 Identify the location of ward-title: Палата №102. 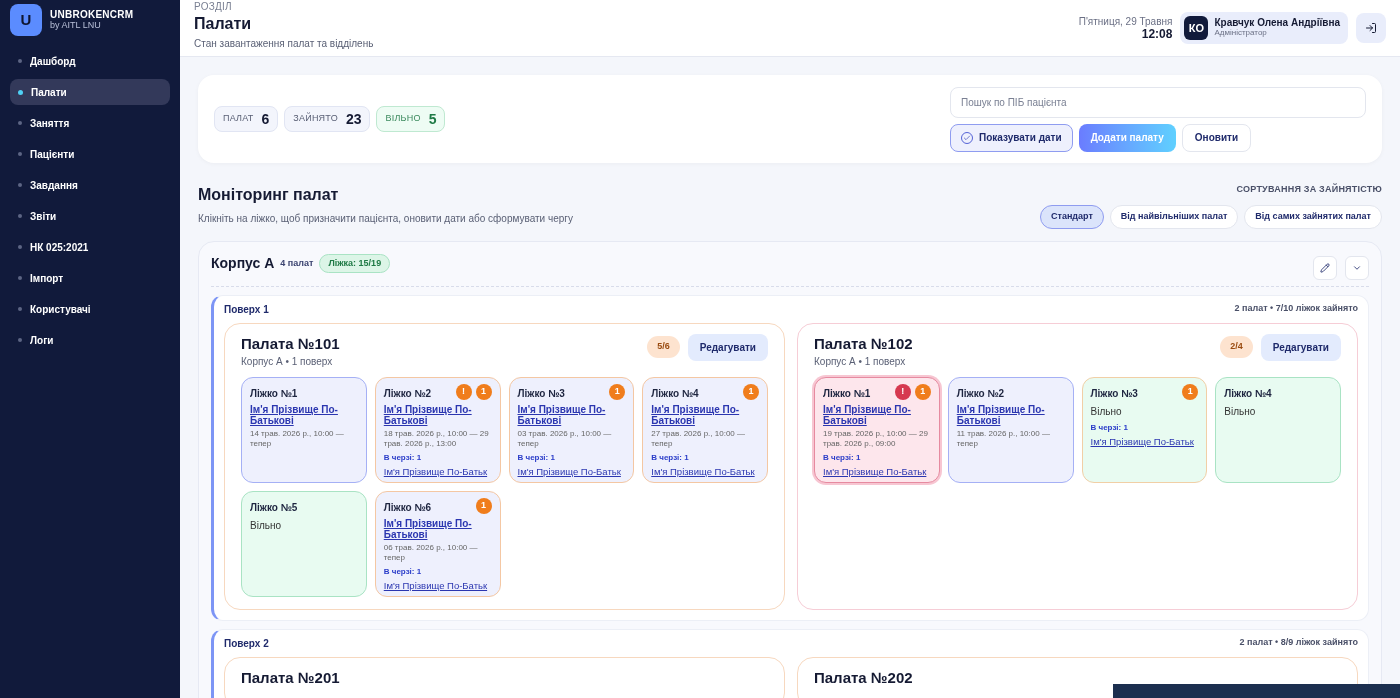
(863, 343).